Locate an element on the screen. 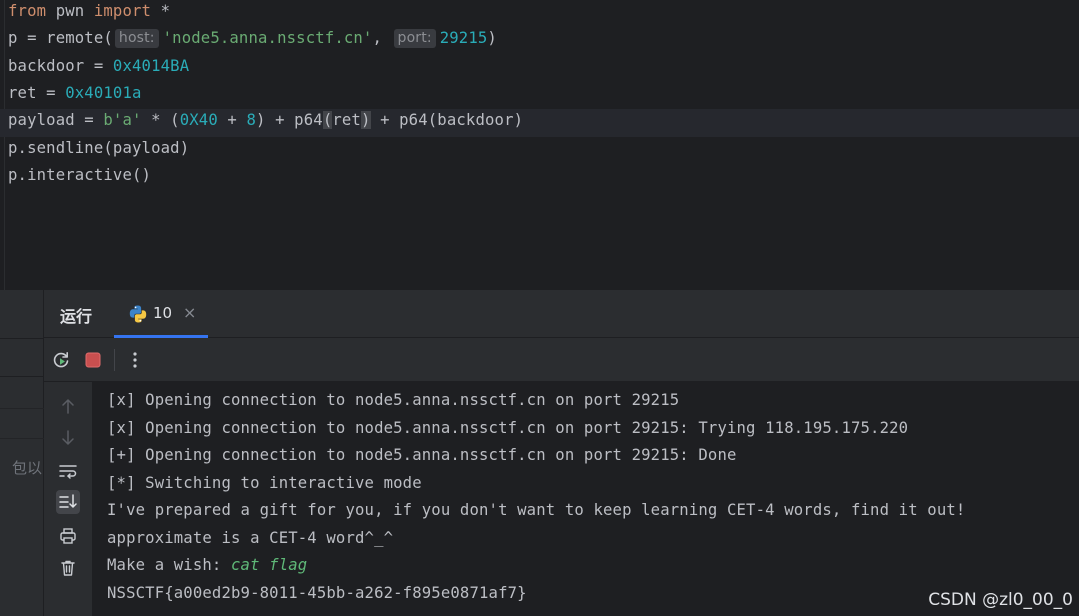 The width and height of the screenshot is (1079, 616). code-line-4: ret = 0x40101a is located at coordinates (75, 96).